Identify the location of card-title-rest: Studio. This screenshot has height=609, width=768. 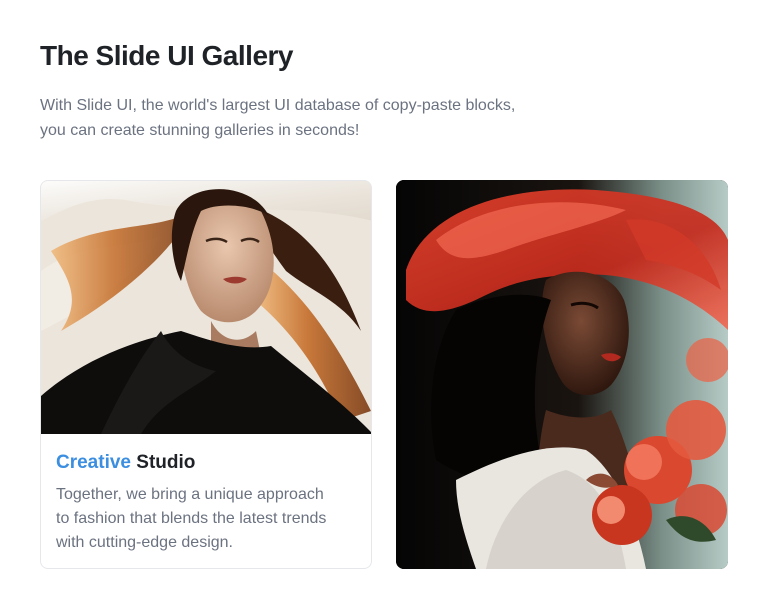
(163, 462).